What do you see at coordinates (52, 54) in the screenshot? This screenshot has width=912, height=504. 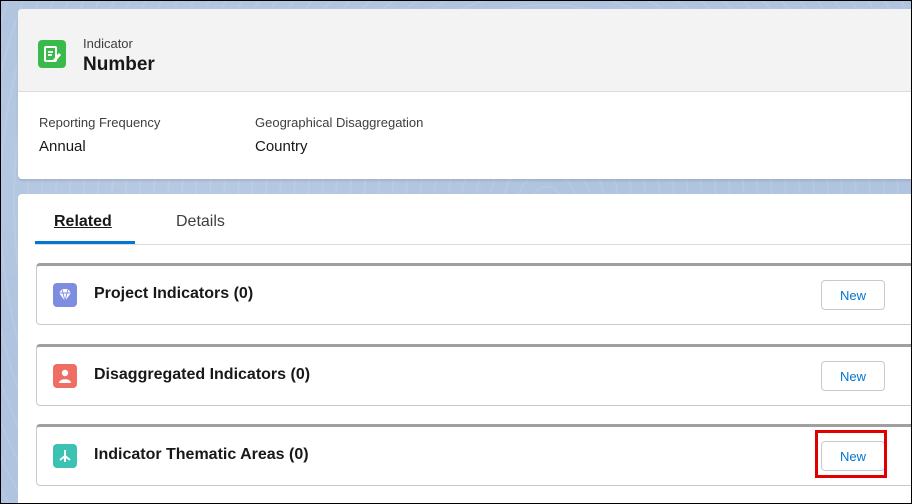 I see `indicator-record-icon` at bounding box center [52, 54].